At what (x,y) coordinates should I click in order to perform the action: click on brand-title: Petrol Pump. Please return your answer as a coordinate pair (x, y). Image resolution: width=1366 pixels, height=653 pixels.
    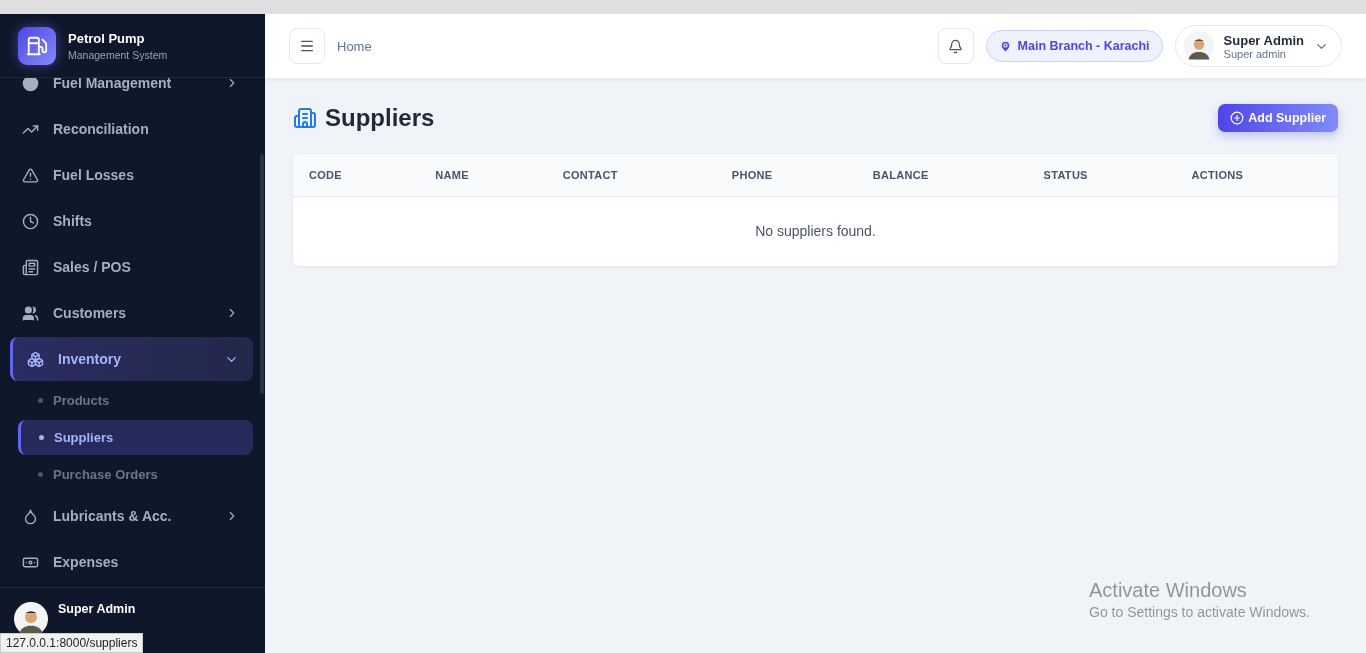
    Looking at the image, I should click on (107, 38).